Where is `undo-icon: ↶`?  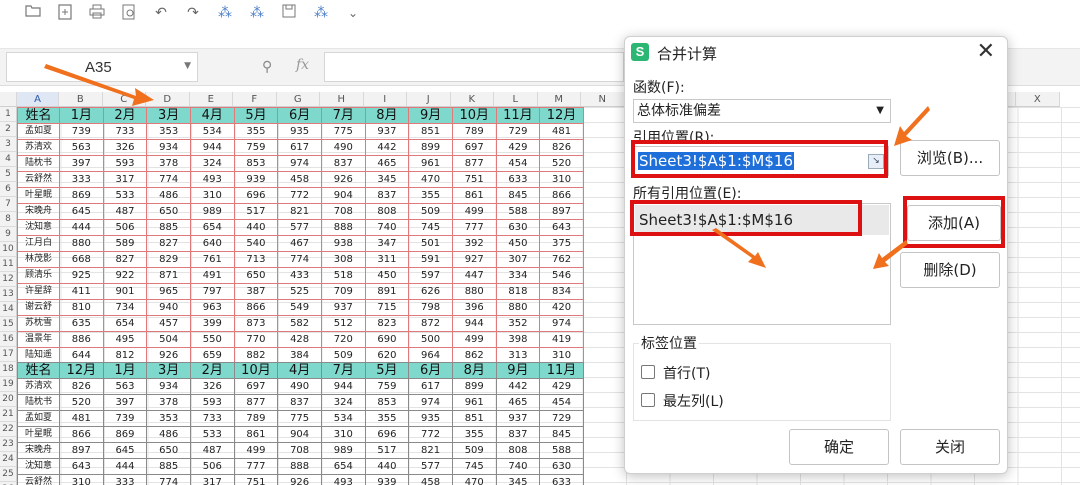 undo-icon: ↶ is located at coordinates (161, 13).